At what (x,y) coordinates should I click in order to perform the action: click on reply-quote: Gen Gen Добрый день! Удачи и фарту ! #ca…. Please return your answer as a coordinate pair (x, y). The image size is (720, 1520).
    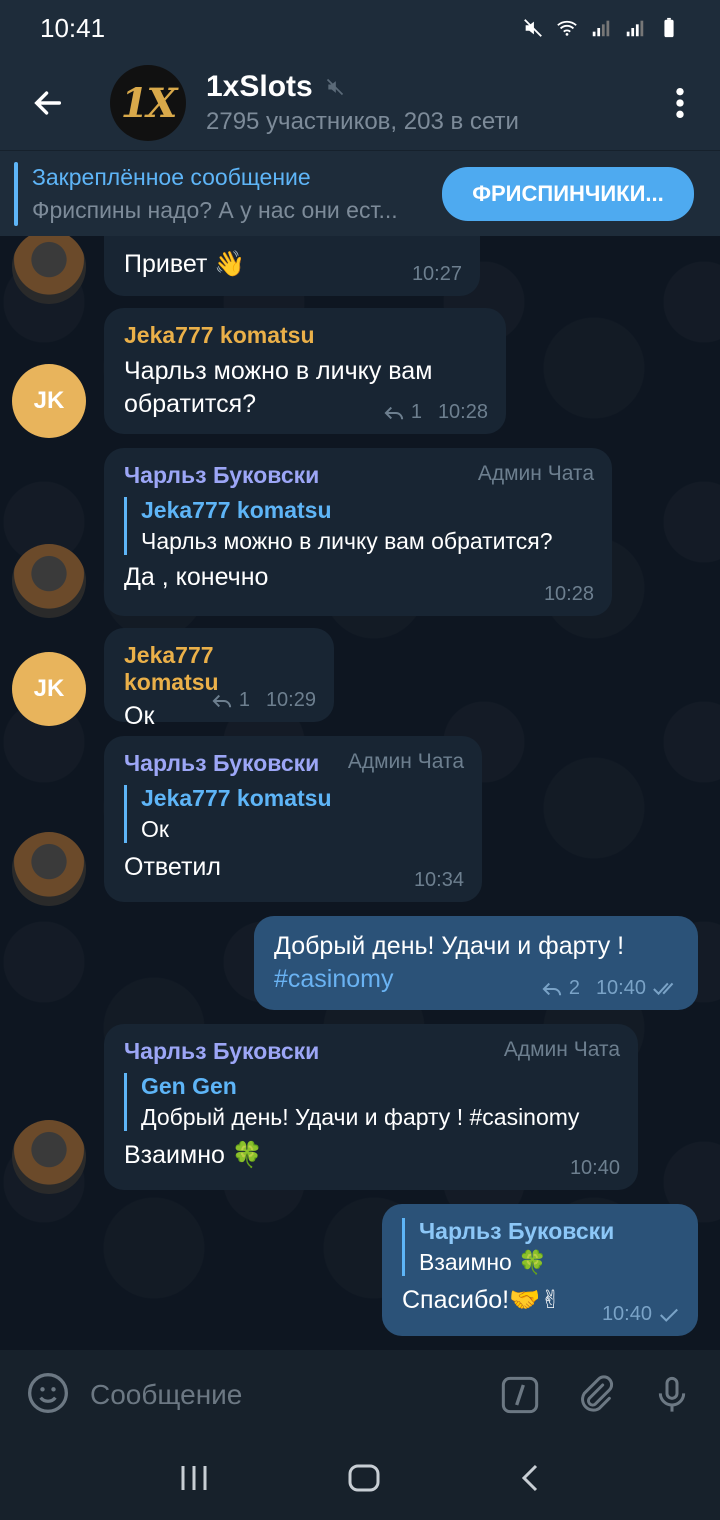
    Looking at the image, I should click on (371, 1102).